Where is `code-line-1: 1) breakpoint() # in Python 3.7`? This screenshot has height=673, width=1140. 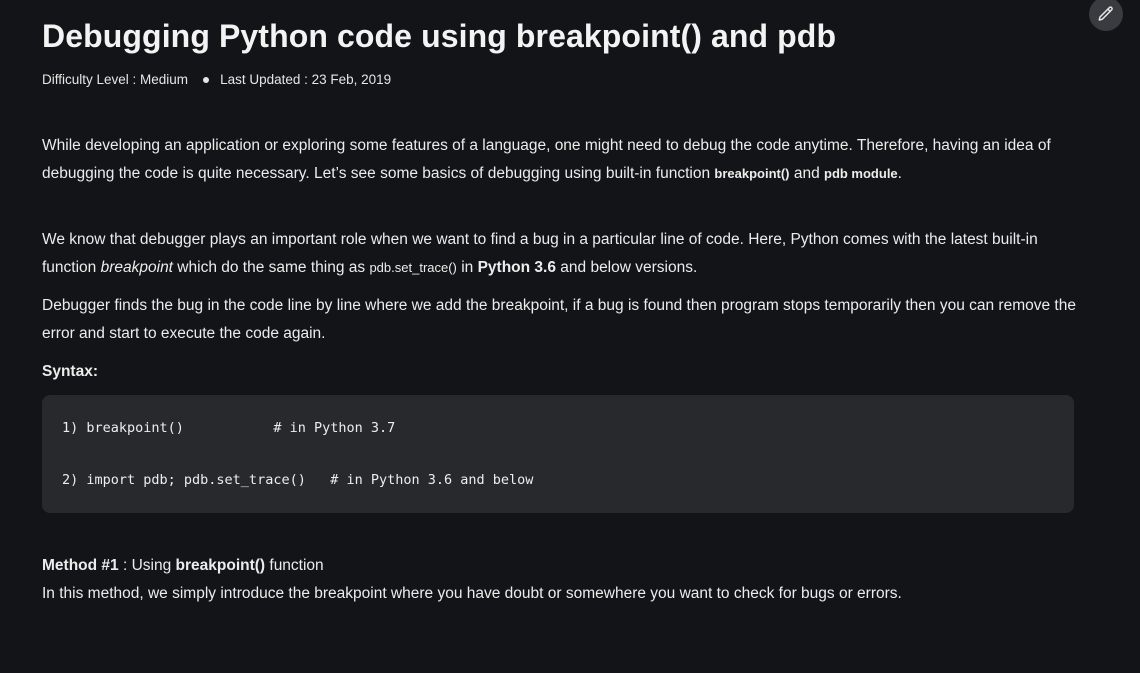 code-line-1: 1) breakpoint() # in Python 3.7 is located at coordinates (229, 428).